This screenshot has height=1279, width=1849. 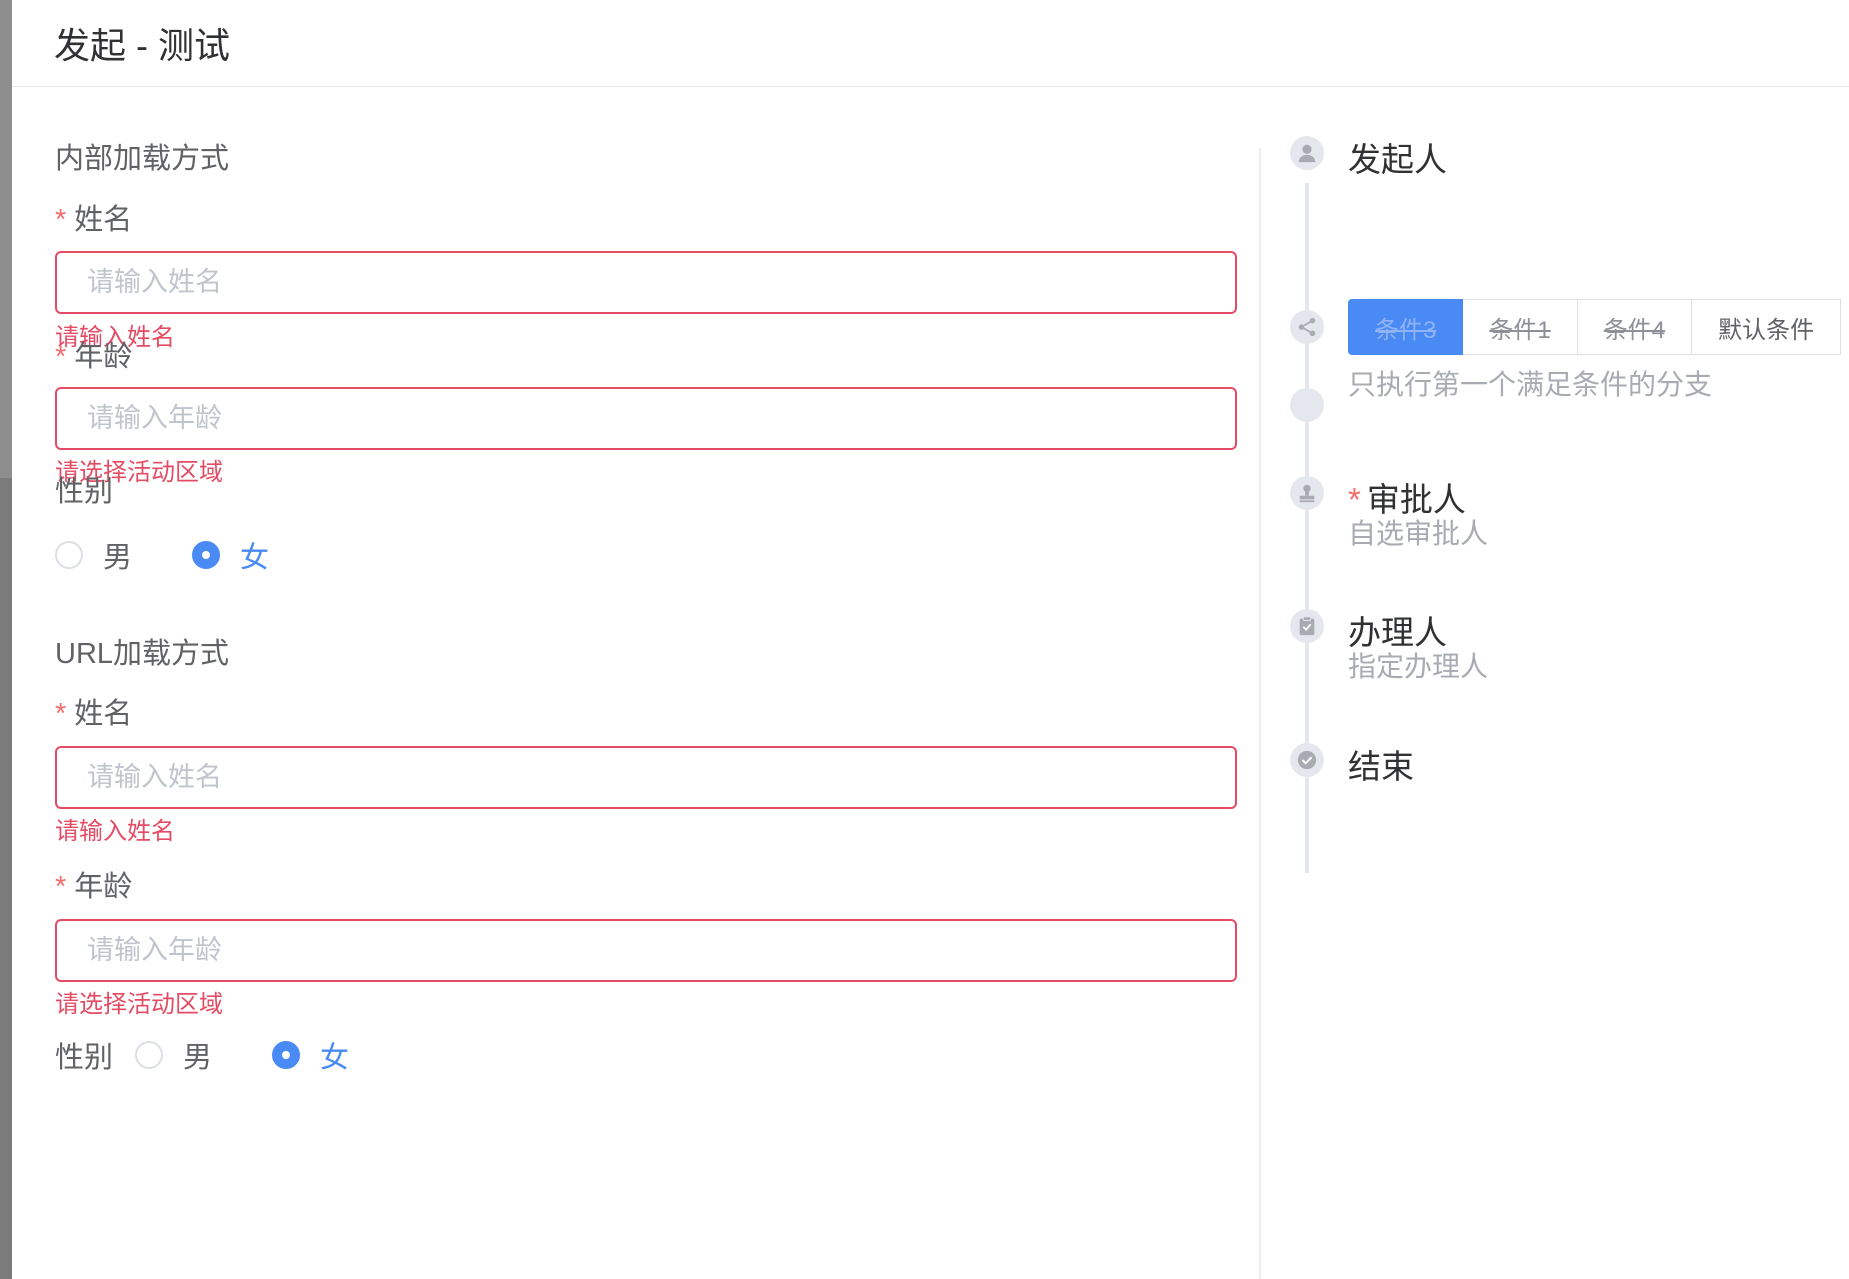 What do you see at coordinates (6, 239) in the screenshot?
I see `backdrop-top` at bounding box center [6, 239].